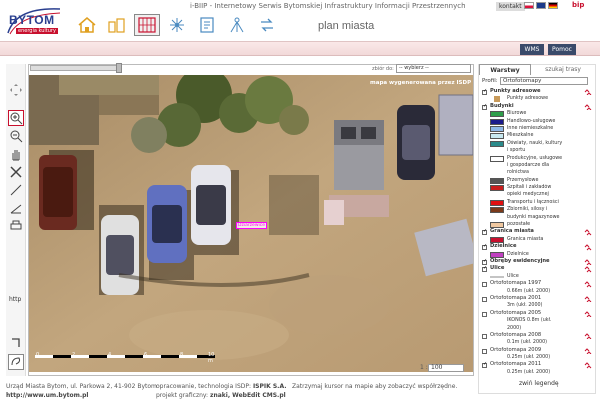  Describe the element at coordinates (346, 26) in the screenshot. I see `page-title: plan miasta` at that location.